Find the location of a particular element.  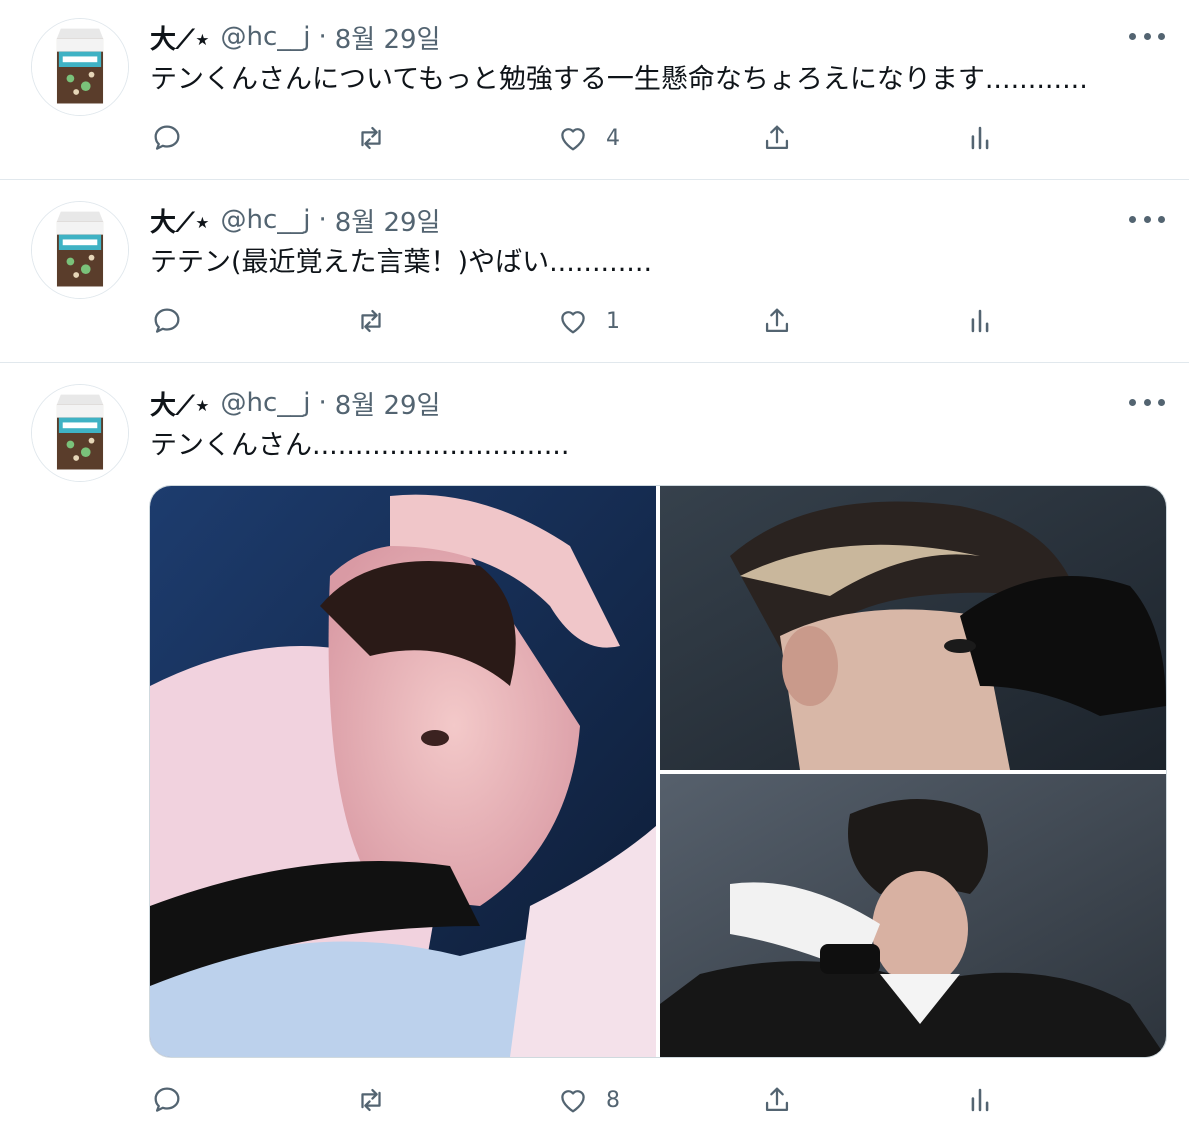

like-button: 8 is located at coordinates (588, 1100).